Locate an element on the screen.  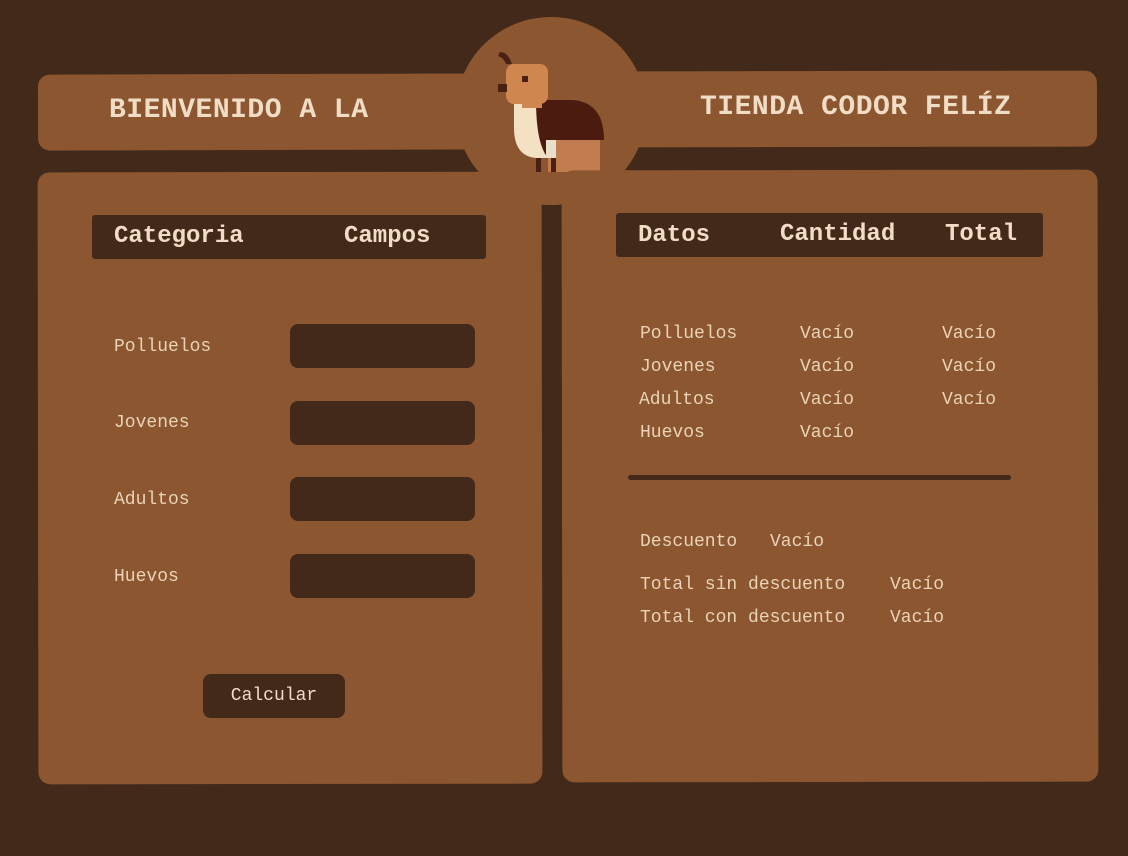
total-without-discount-value: Vacío is located at coordinates (917, 585).